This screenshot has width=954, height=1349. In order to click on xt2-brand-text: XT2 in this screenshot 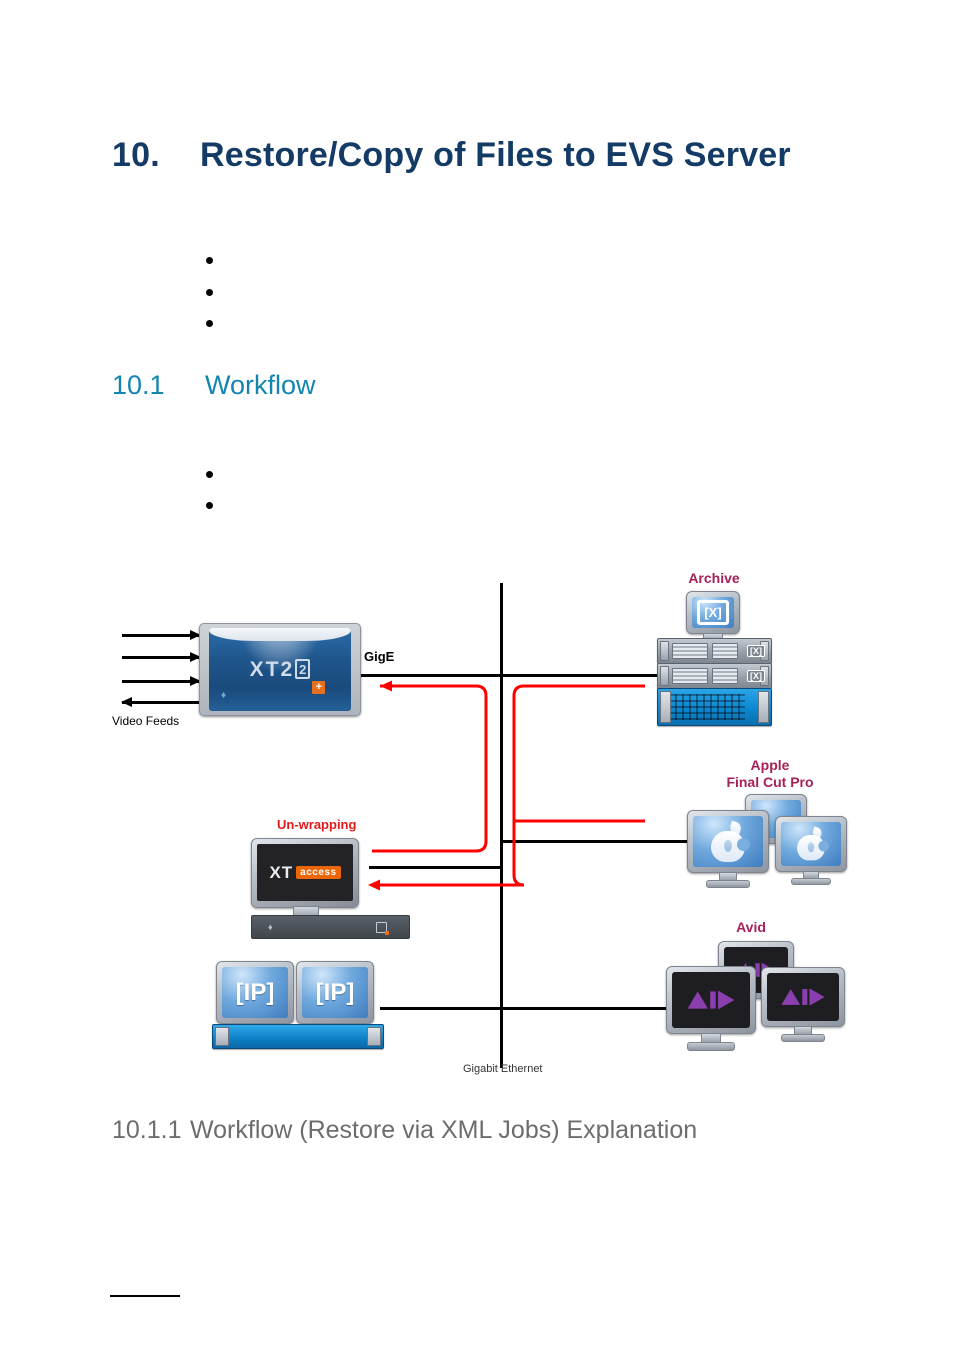, I will do `click(272, 669)`.